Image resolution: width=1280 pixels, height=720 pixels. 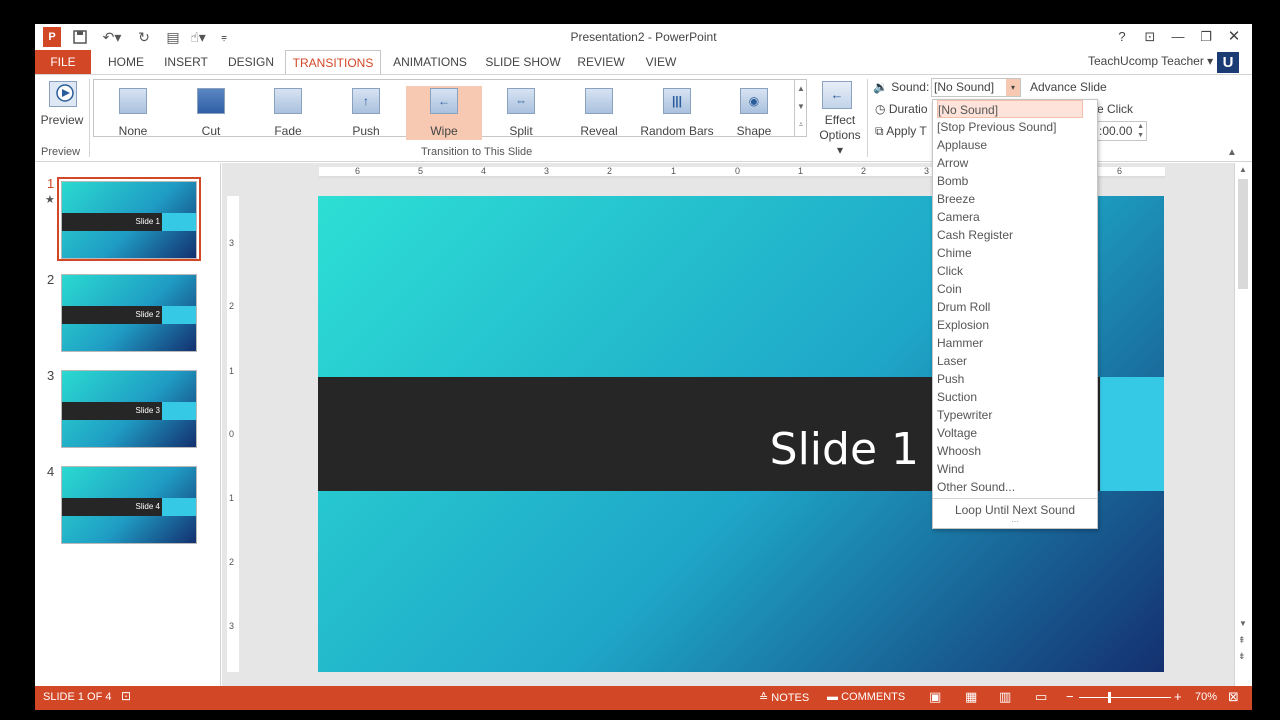 I want to click on tab-insert: INSERT, so click(x=186, y=62).